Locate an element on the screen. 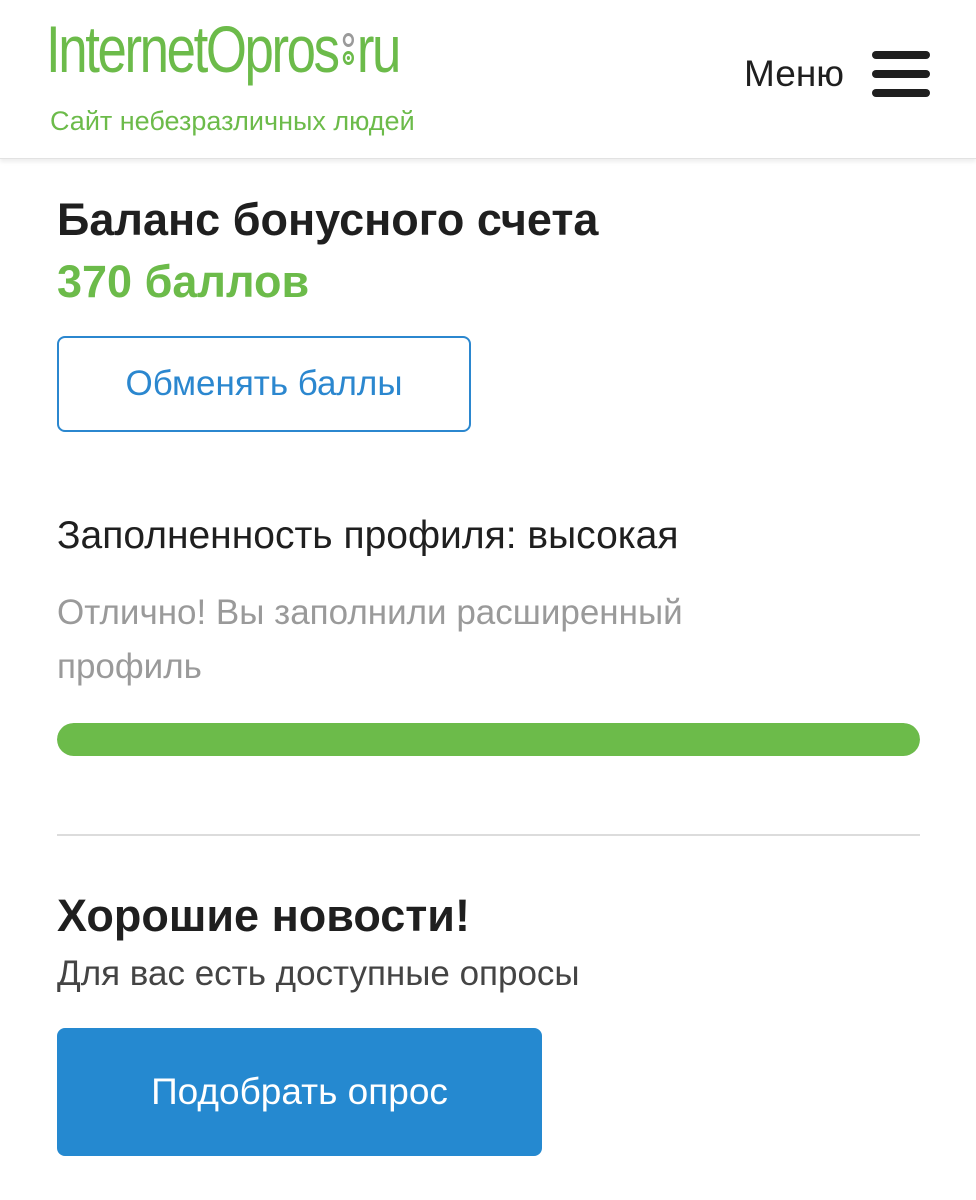  logo-text-main: InternetOpros is located at coordinates (193, 49).